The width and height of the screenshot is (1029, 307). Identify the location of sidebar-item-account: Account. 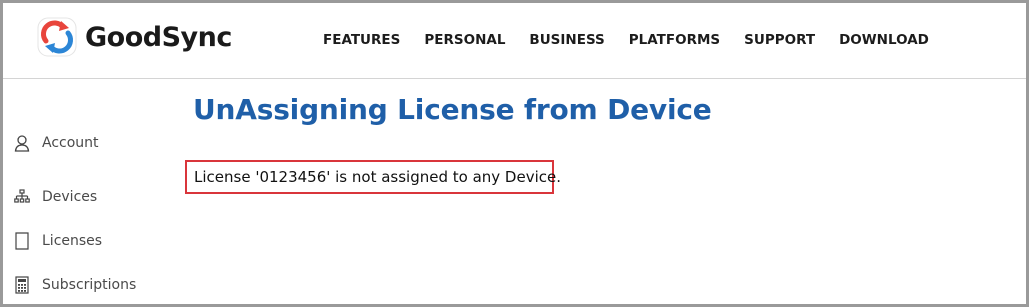
(74, 143).